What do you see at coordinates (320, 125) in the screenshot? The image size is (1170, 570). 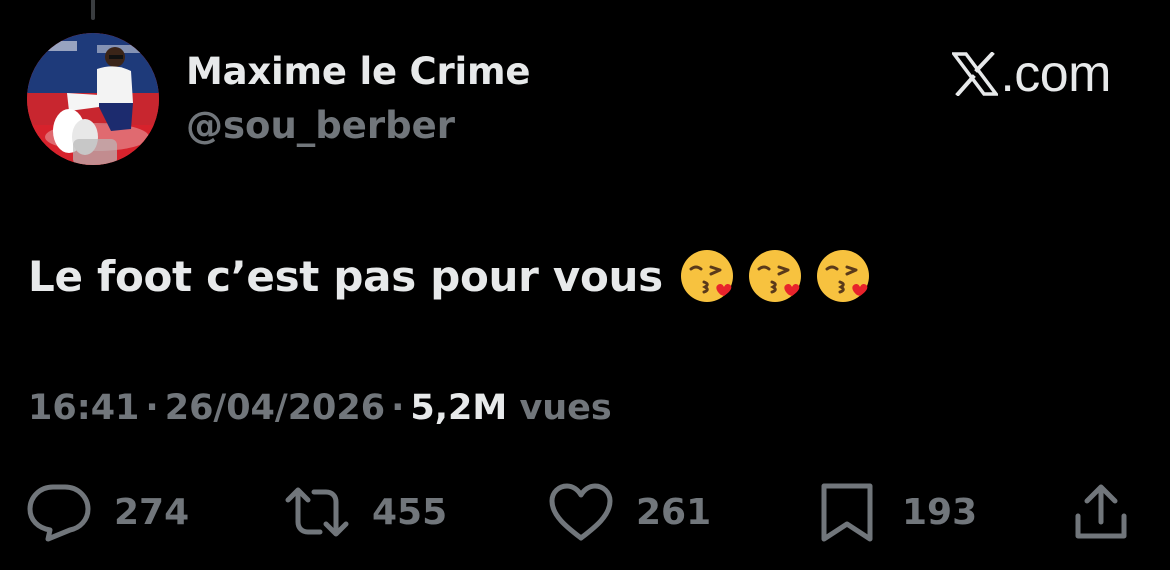 I see `user-handle: @sou_berber` at bounding box center [320, 125].